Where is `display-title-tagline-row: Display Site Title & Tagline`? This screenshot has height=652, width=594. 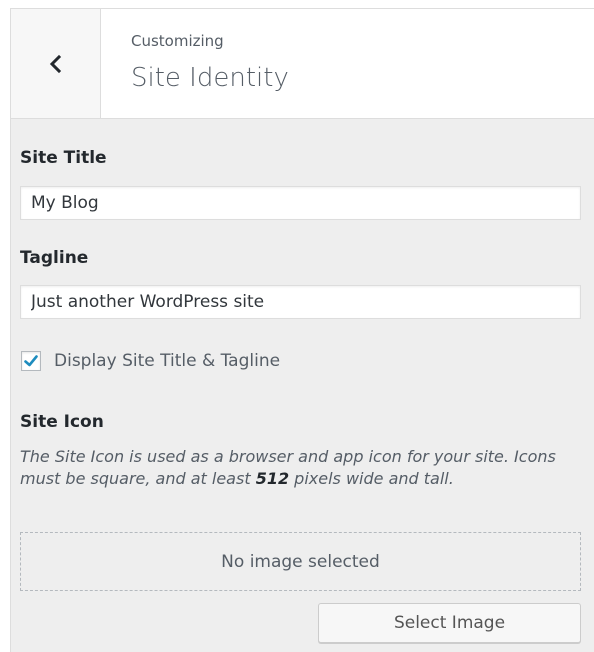
display-title-tagline-row: Display Site Title & Tagline is located at coordinates (150, 361).